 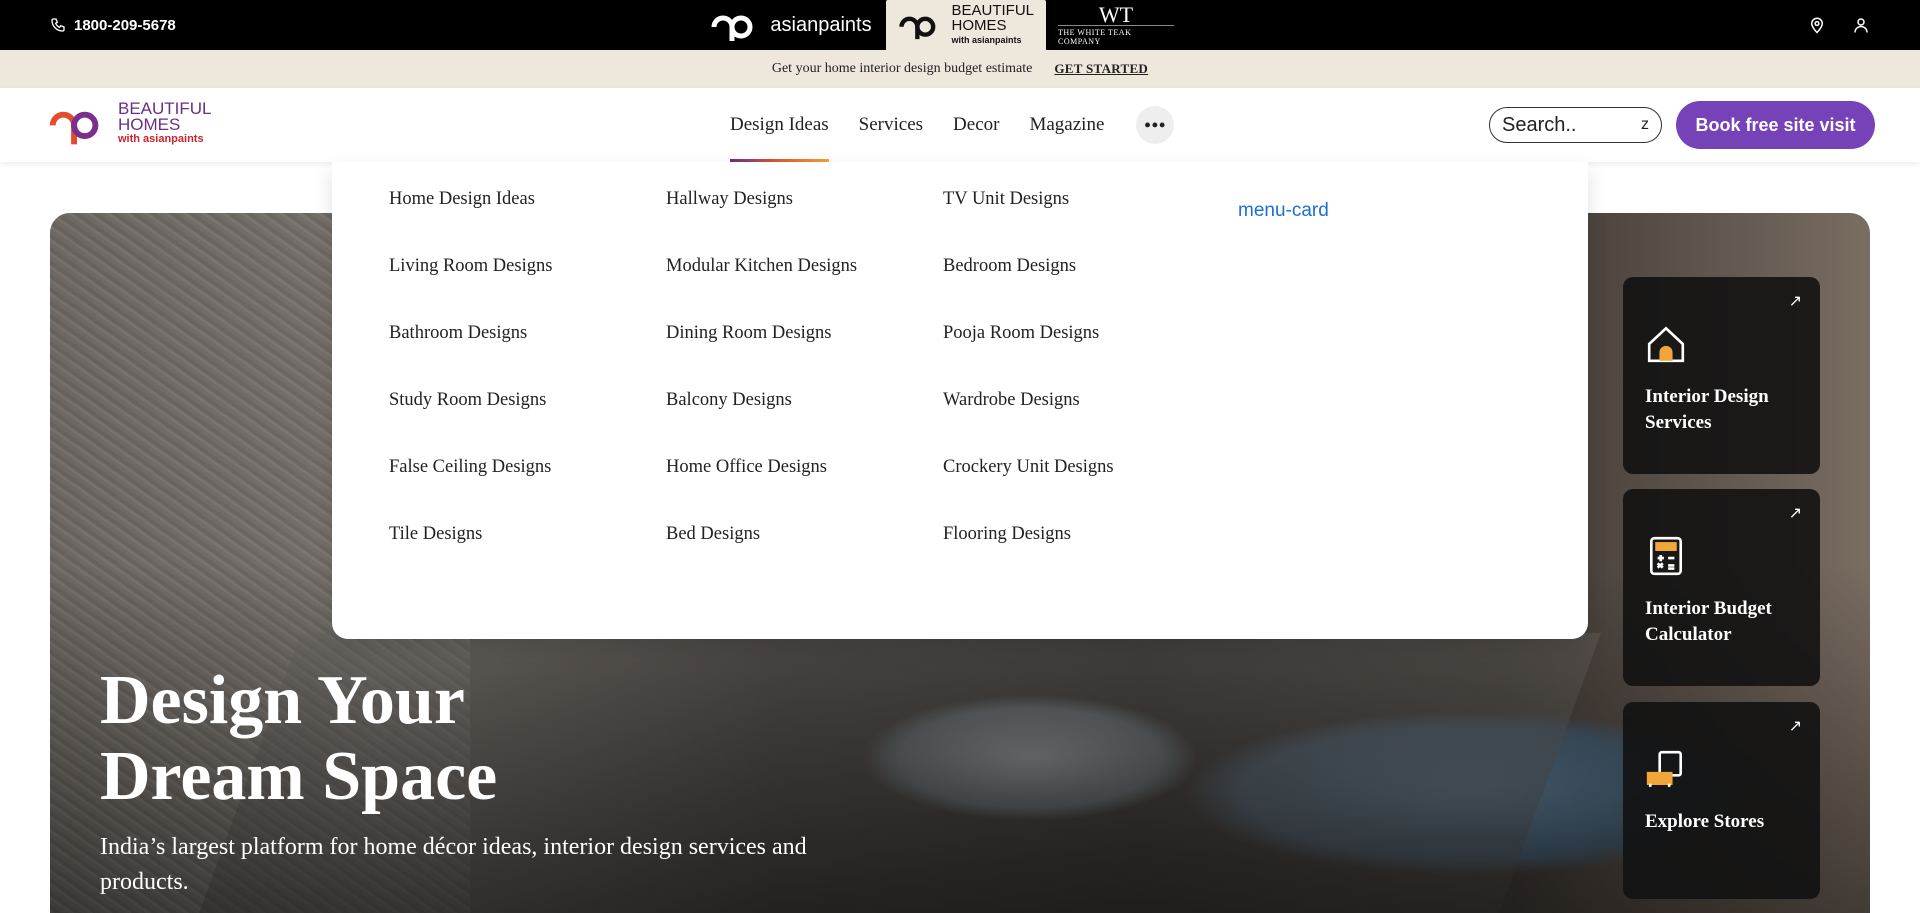 What do you see at coordinates (761, 557) in the screenshot?
I see `menu-item-bed-designs: Bed Designs` at bounding box center [761, 557].